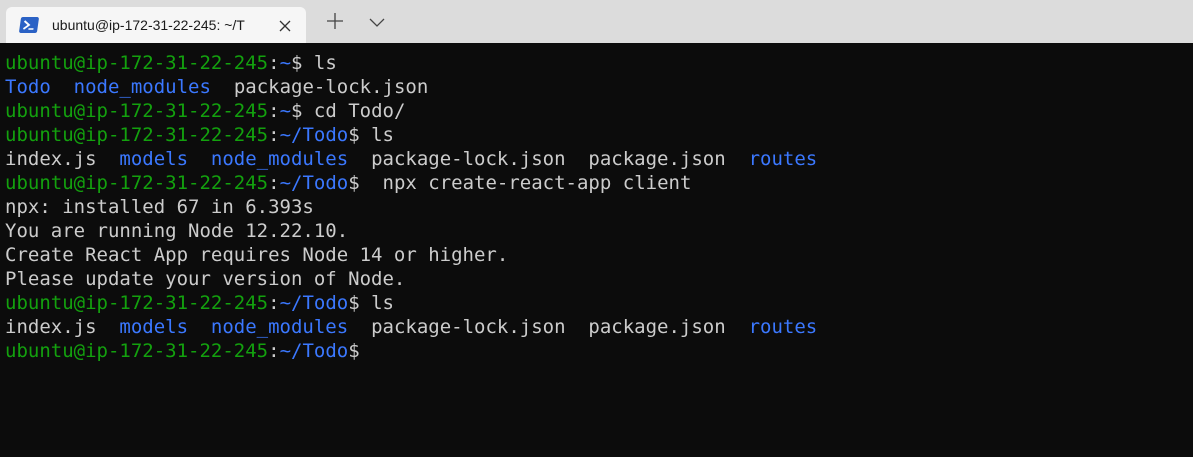 The width and height of the screenshot is (1193, 457). What do you see at coordinates (599, 351) in the screenshot?
I see `prompt-line: ubuntu@ip-172-31-22-245:~/Todo$` at bounding box center [599, 351].